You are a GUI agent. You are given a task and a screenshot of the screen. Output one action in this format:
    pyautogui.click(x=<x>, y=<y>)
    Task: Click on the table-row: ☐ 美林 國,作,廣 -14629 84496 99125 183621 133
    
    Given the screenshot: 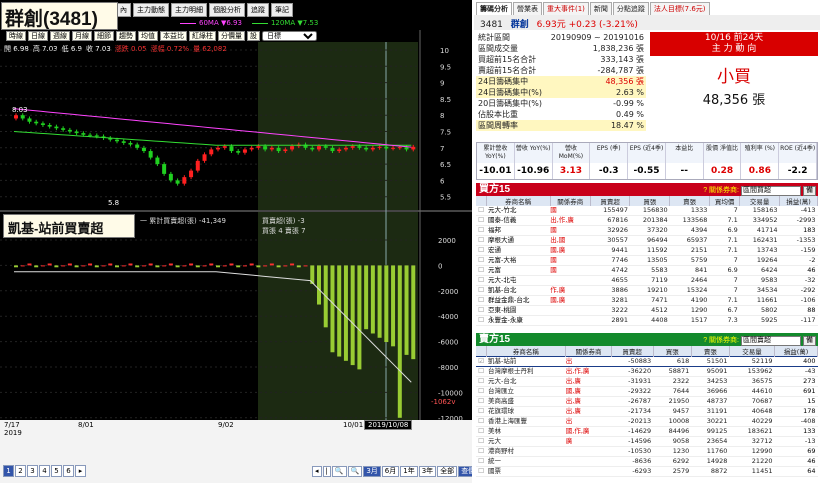 What is the action you would take?
    pyautogui.click(x=647, y=431)
    